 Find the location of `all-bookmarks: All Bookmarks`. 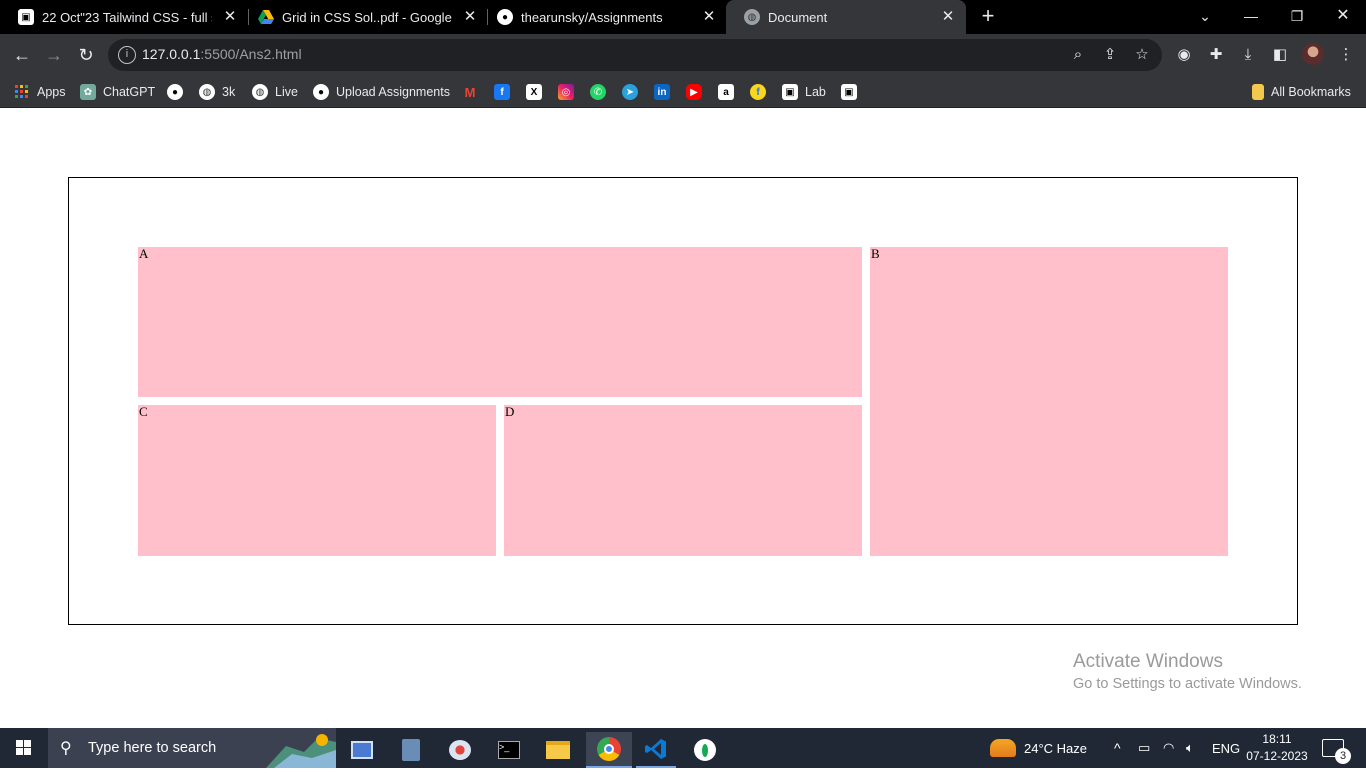

all-bookmarks: All Bookmarks is located at coordinates (1301, 92).